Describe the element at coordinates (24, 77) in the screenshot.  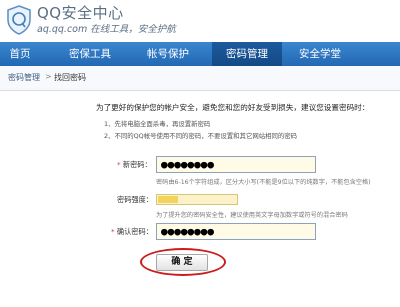
I see `breadcrumb-parent: 密码管理` at that location.